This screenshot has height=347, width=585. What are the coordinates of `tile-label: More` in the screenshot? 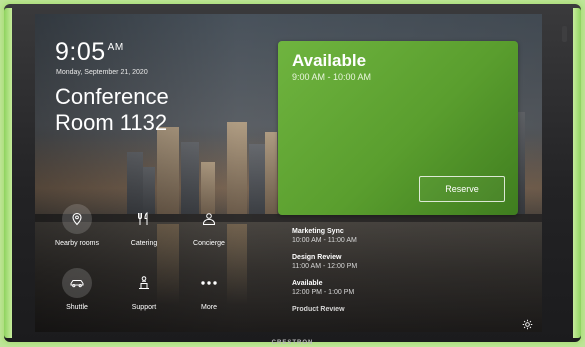 It's located at (209, 307).